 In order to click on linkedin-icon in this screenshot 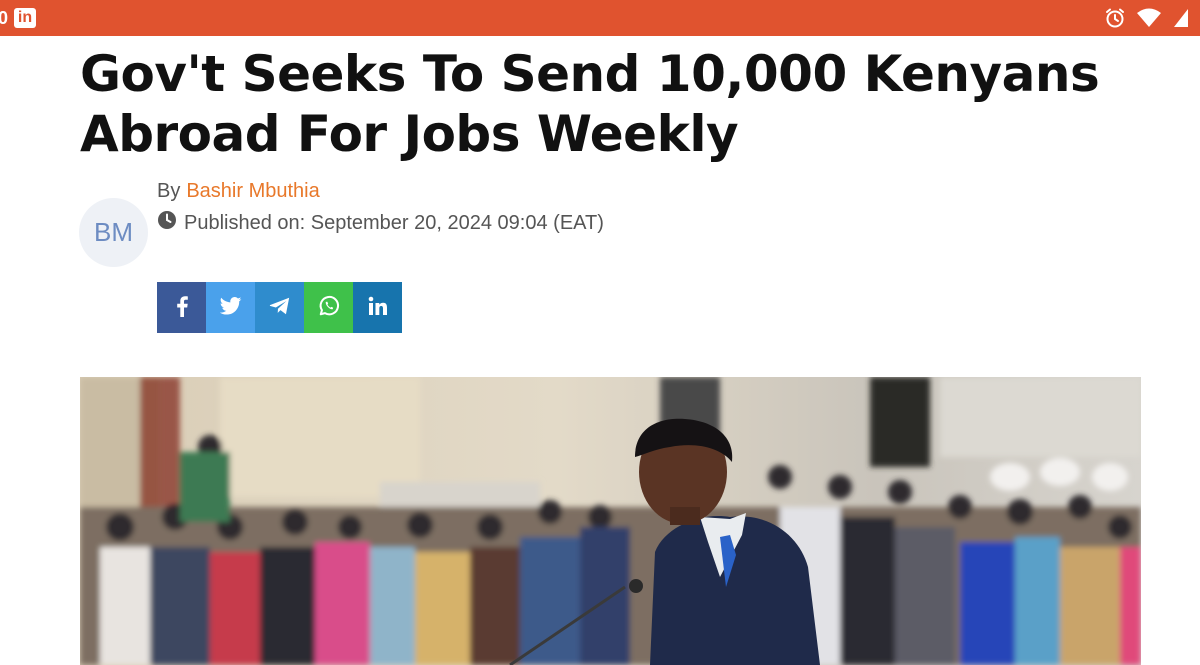, I will do `click(378, 308)`.